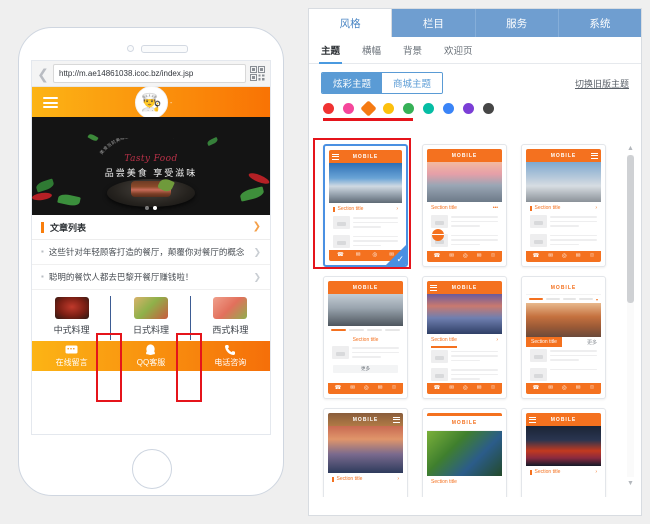 This screenshot has width=650, height=524. Describe the element at coordinates (147, 208) in the screenshot. I see `banner-dot` at that location.